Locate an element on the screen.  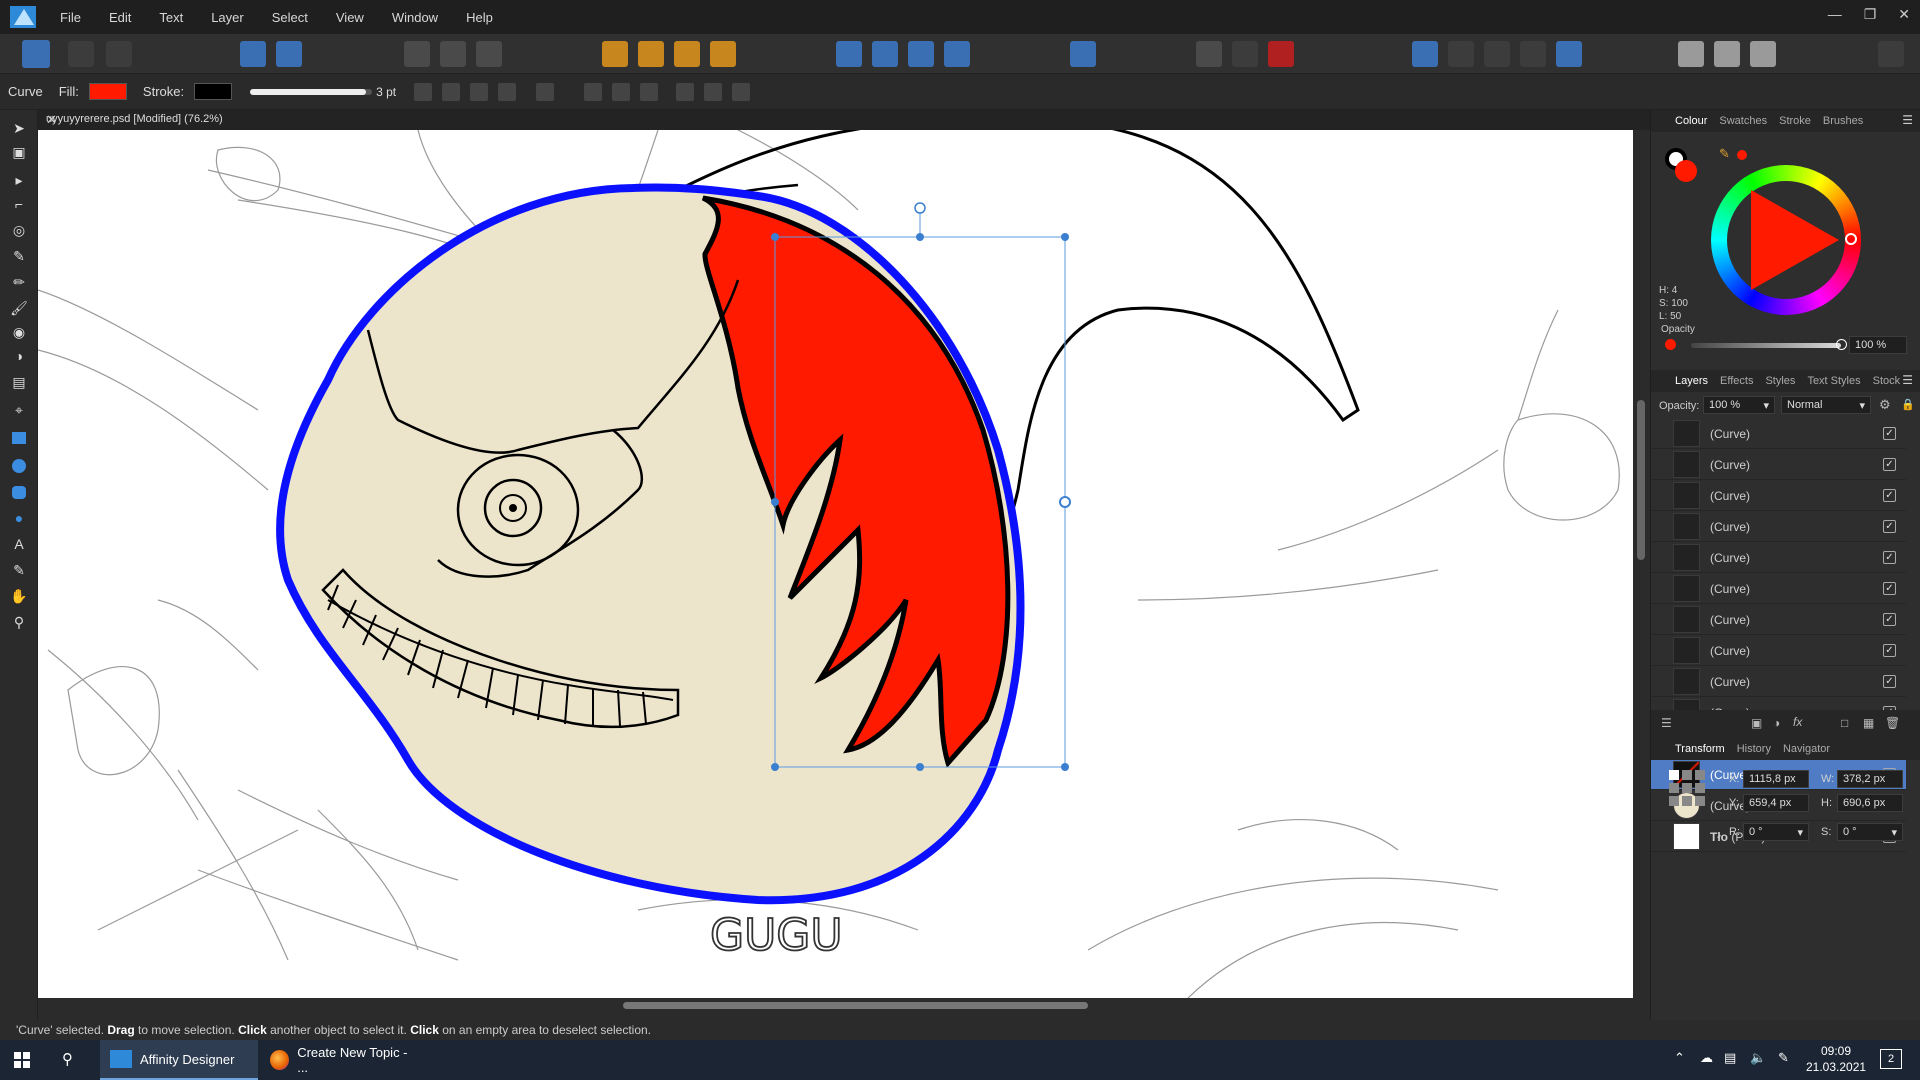
rotate-right-icon is located at coordinates (957, 54).